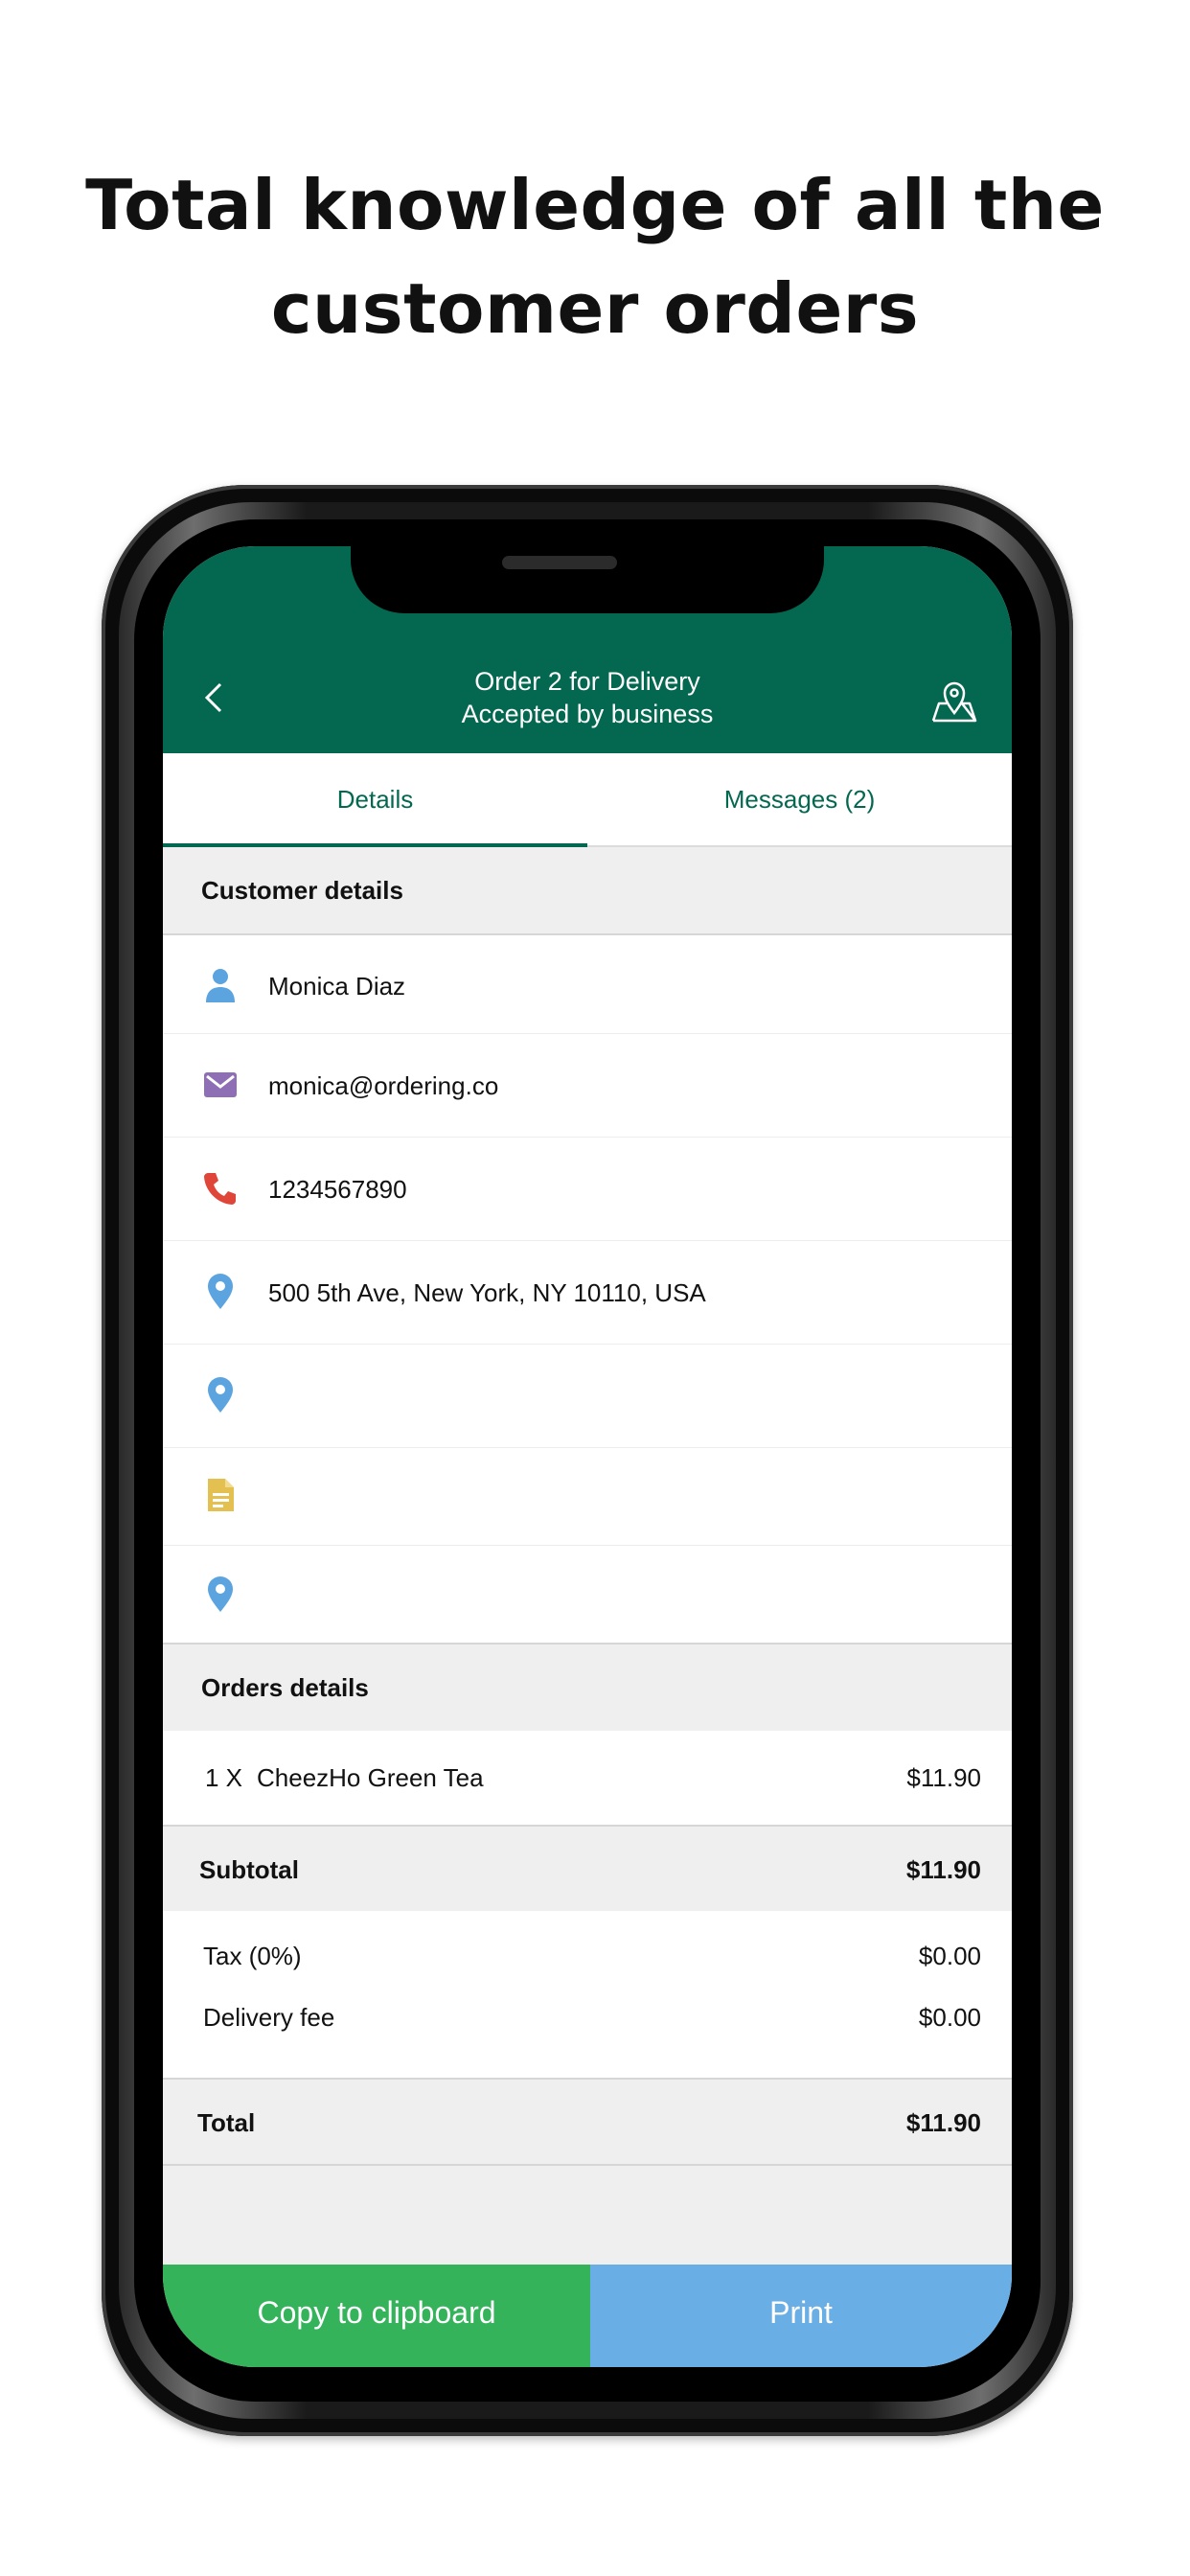  What do you see at coordinates (559, 562) in the screenshot?
I see `phone-speaker` at bounding box center [559, 562].